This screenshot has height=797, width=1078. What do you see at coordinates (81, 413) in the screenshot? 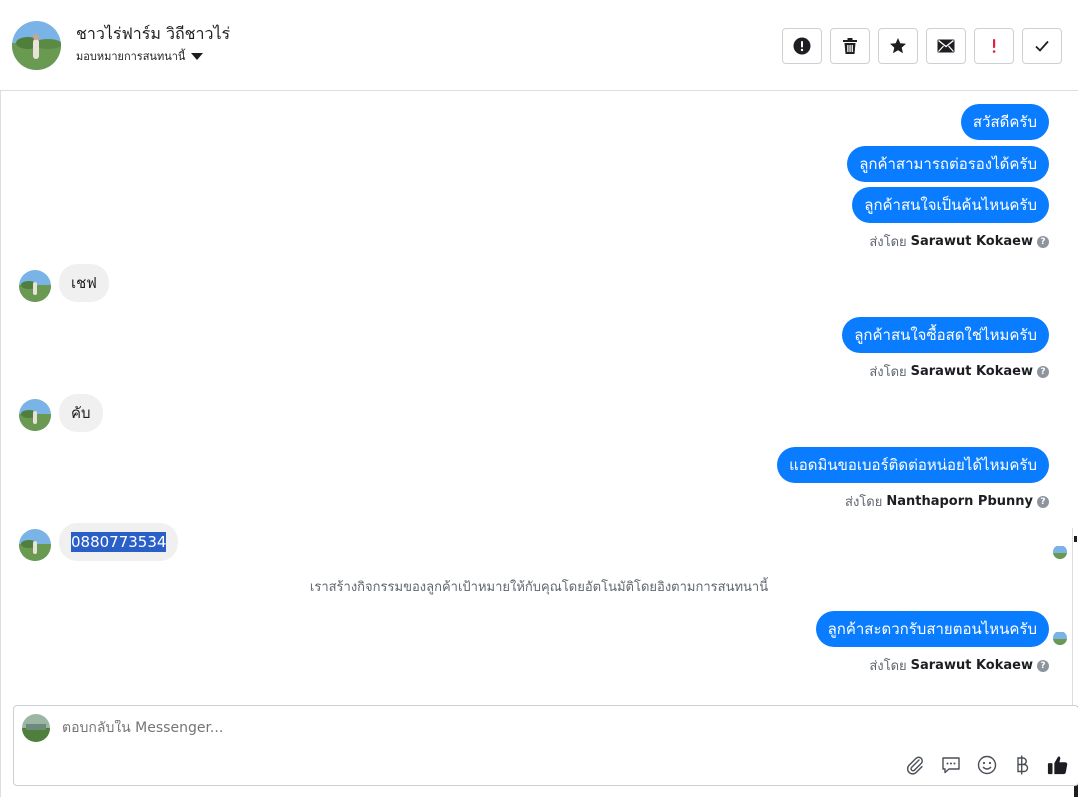
I see `incoming-message: คับ` at bounding box center [81, 413].